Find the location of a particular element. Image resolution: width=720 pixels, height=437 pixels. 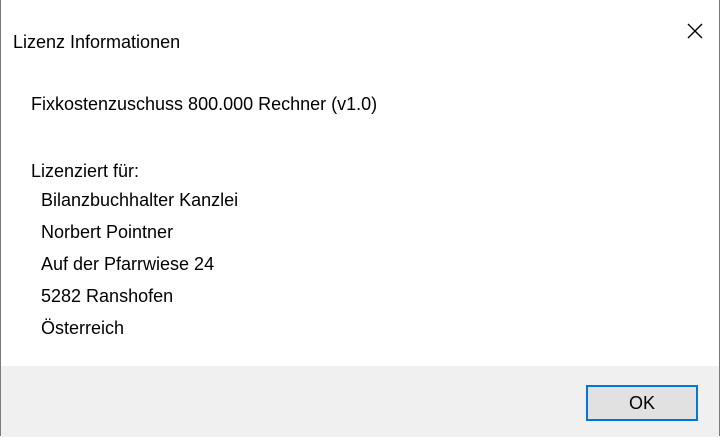

dialog-title: Lizenz Informationen is located at coordinates (97, 42).